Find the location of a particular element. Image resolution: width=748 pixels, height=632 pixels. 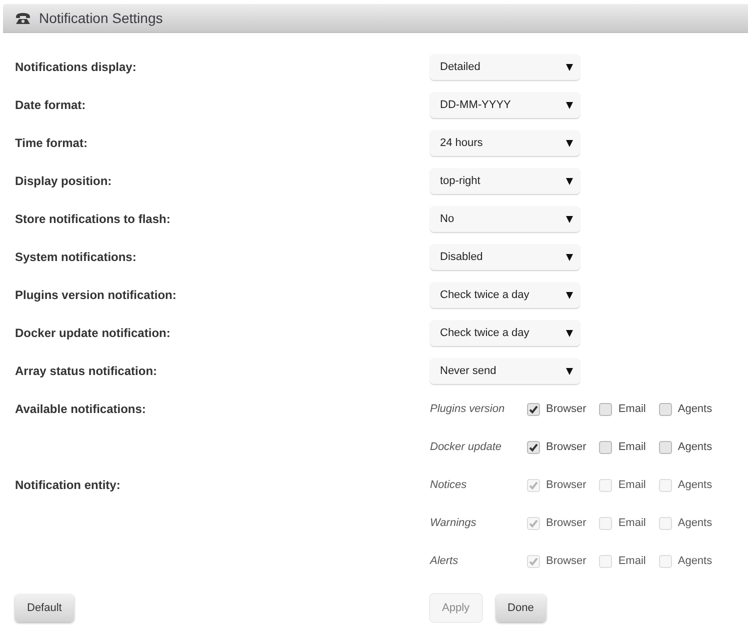

setting-label: Plugins version notification: is located at coordinates (95, 295).